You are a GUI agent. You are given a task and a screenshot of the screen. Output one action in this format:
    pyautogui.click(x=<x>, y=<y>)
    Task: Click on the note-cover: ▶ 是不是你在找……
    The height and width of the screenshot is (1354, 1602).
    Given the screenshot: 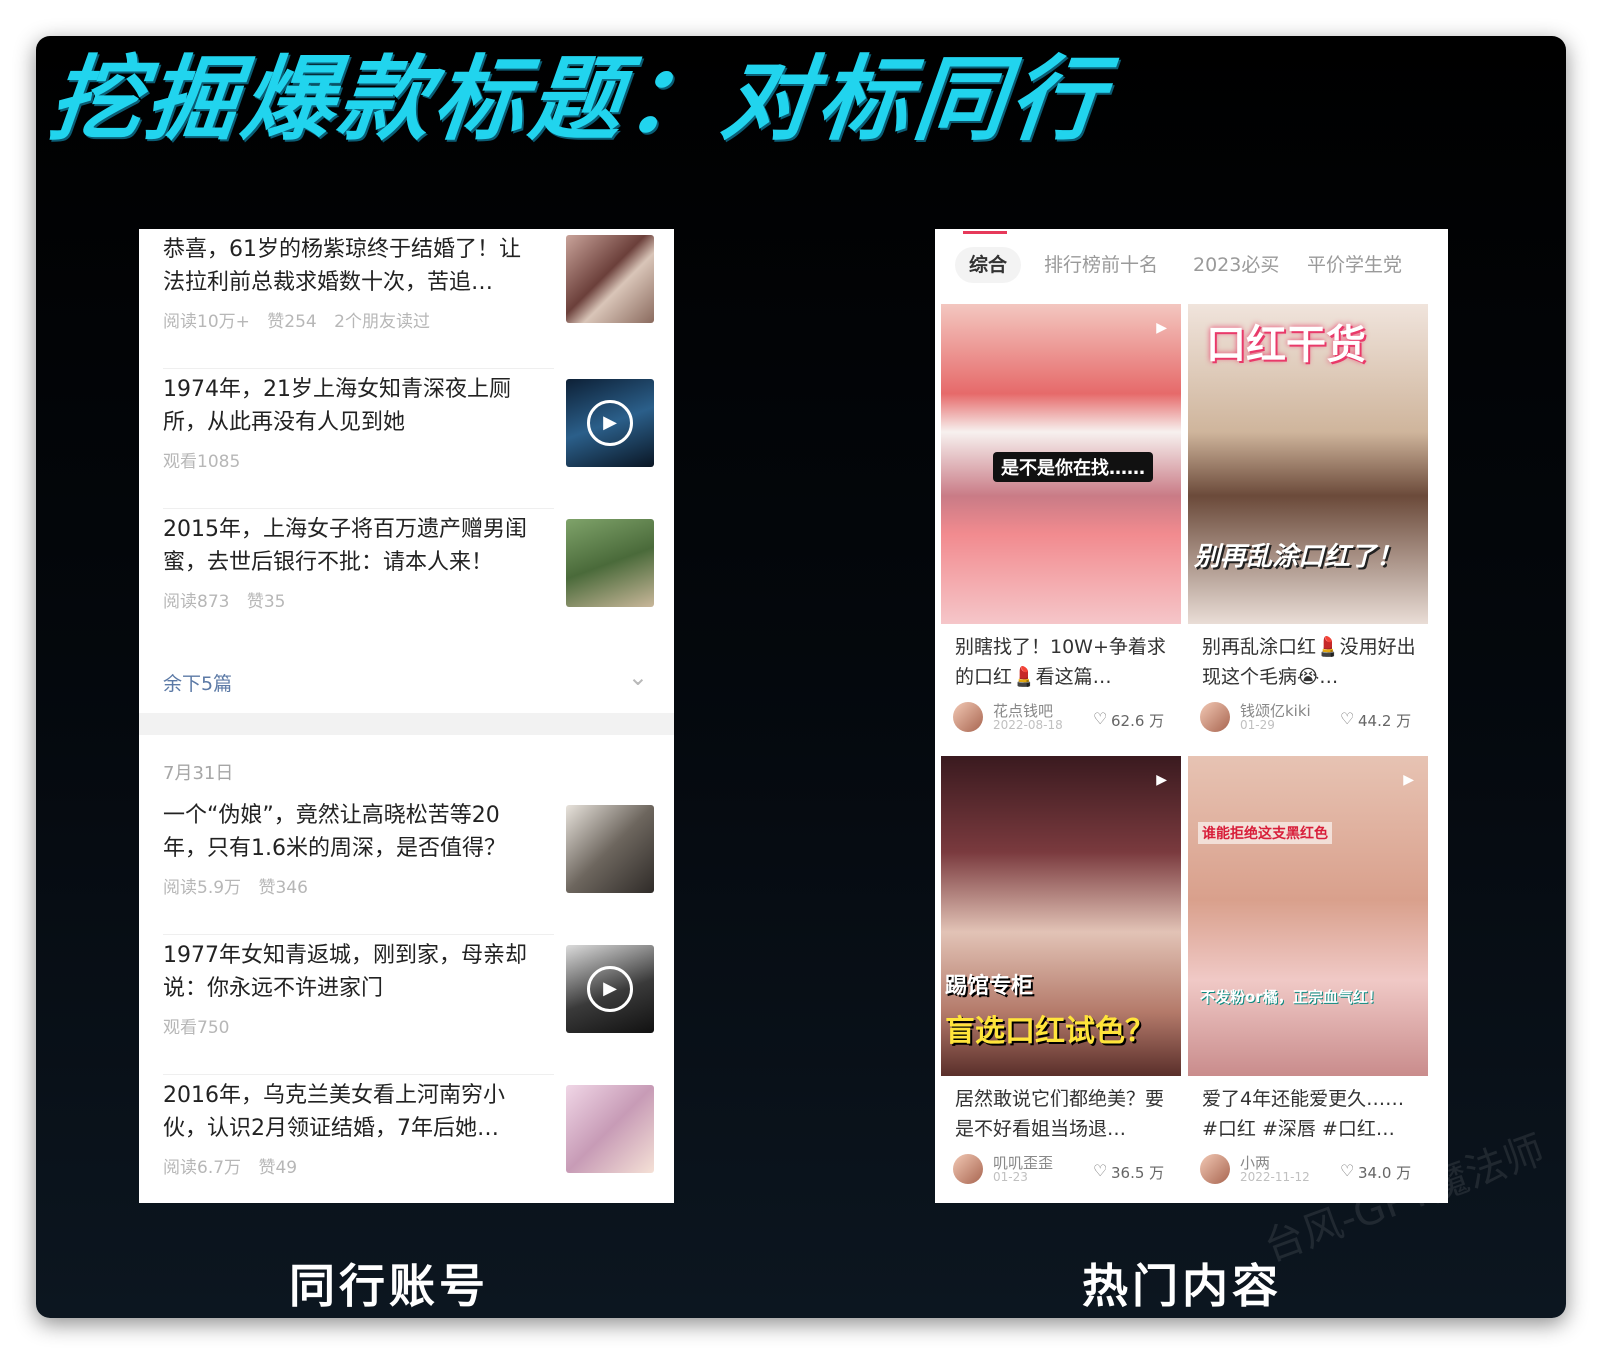 What is the action you would take?
    pyautogui.click(x=1061, y=464)
    